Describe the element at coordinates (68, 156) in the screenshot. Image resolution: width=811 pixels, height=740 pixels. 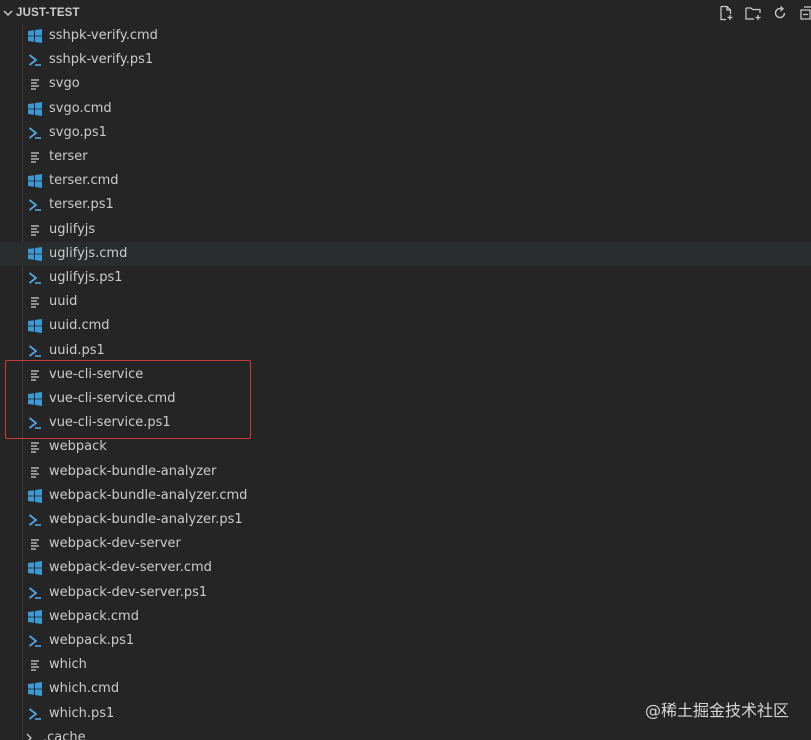
I see `file-label: terser` at that location.